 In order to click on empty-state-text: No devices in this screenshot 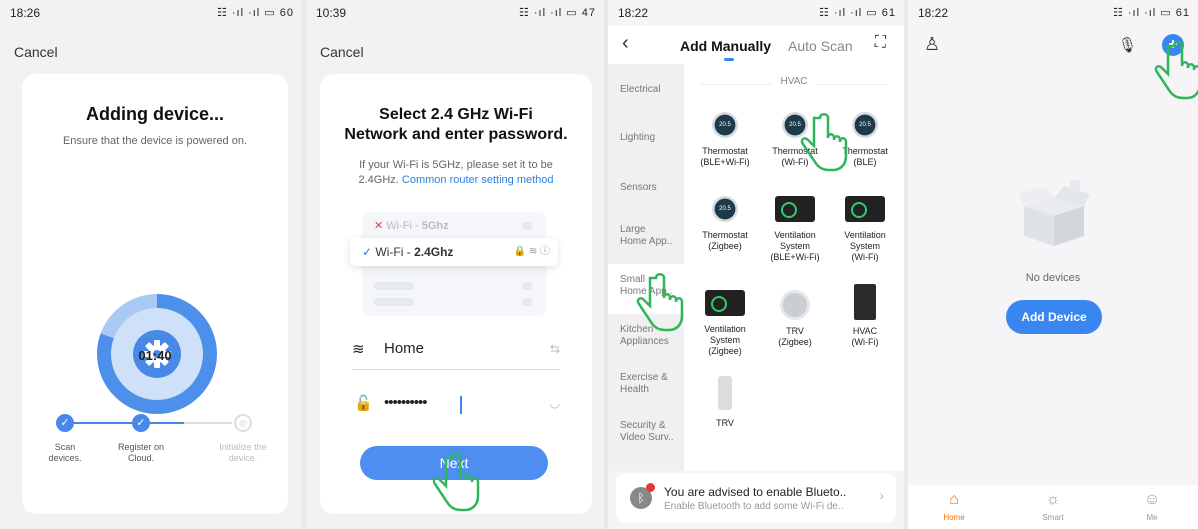, I will do `click(1053, 278)`.